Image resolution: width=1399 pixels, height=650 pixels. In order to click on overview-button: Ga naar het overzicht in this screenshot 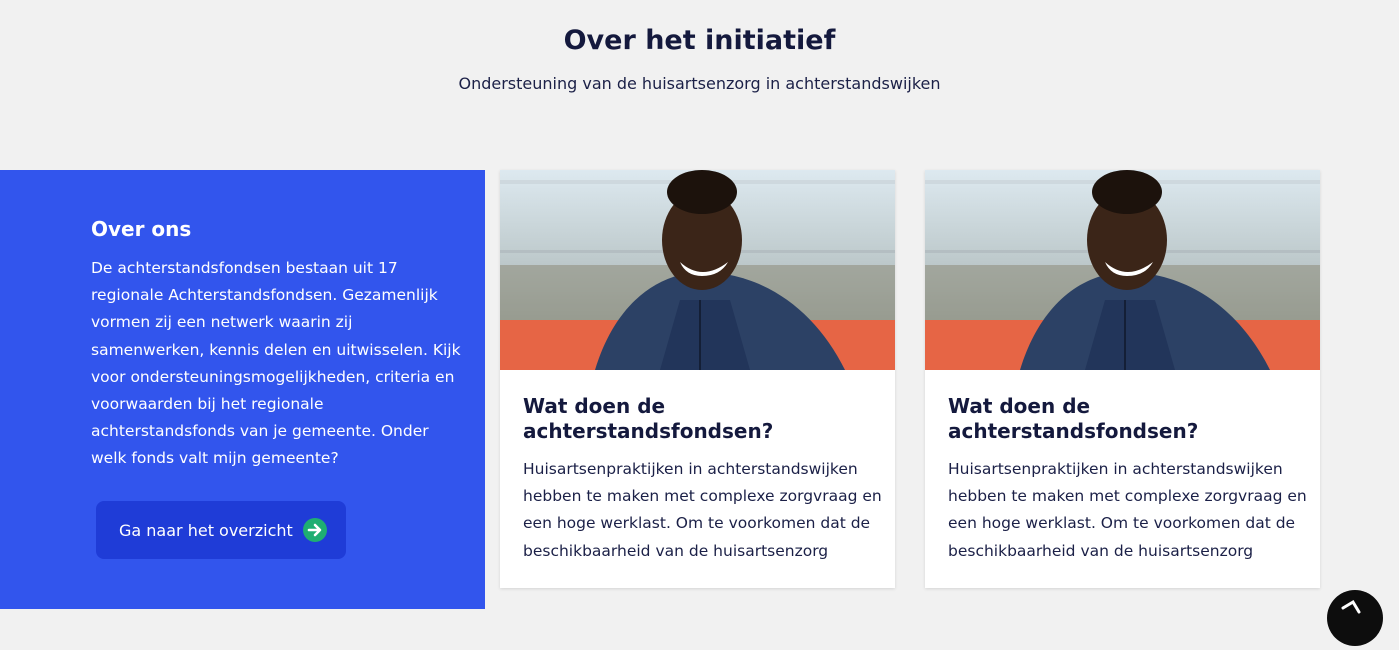, I will do `click(221, 530)`.